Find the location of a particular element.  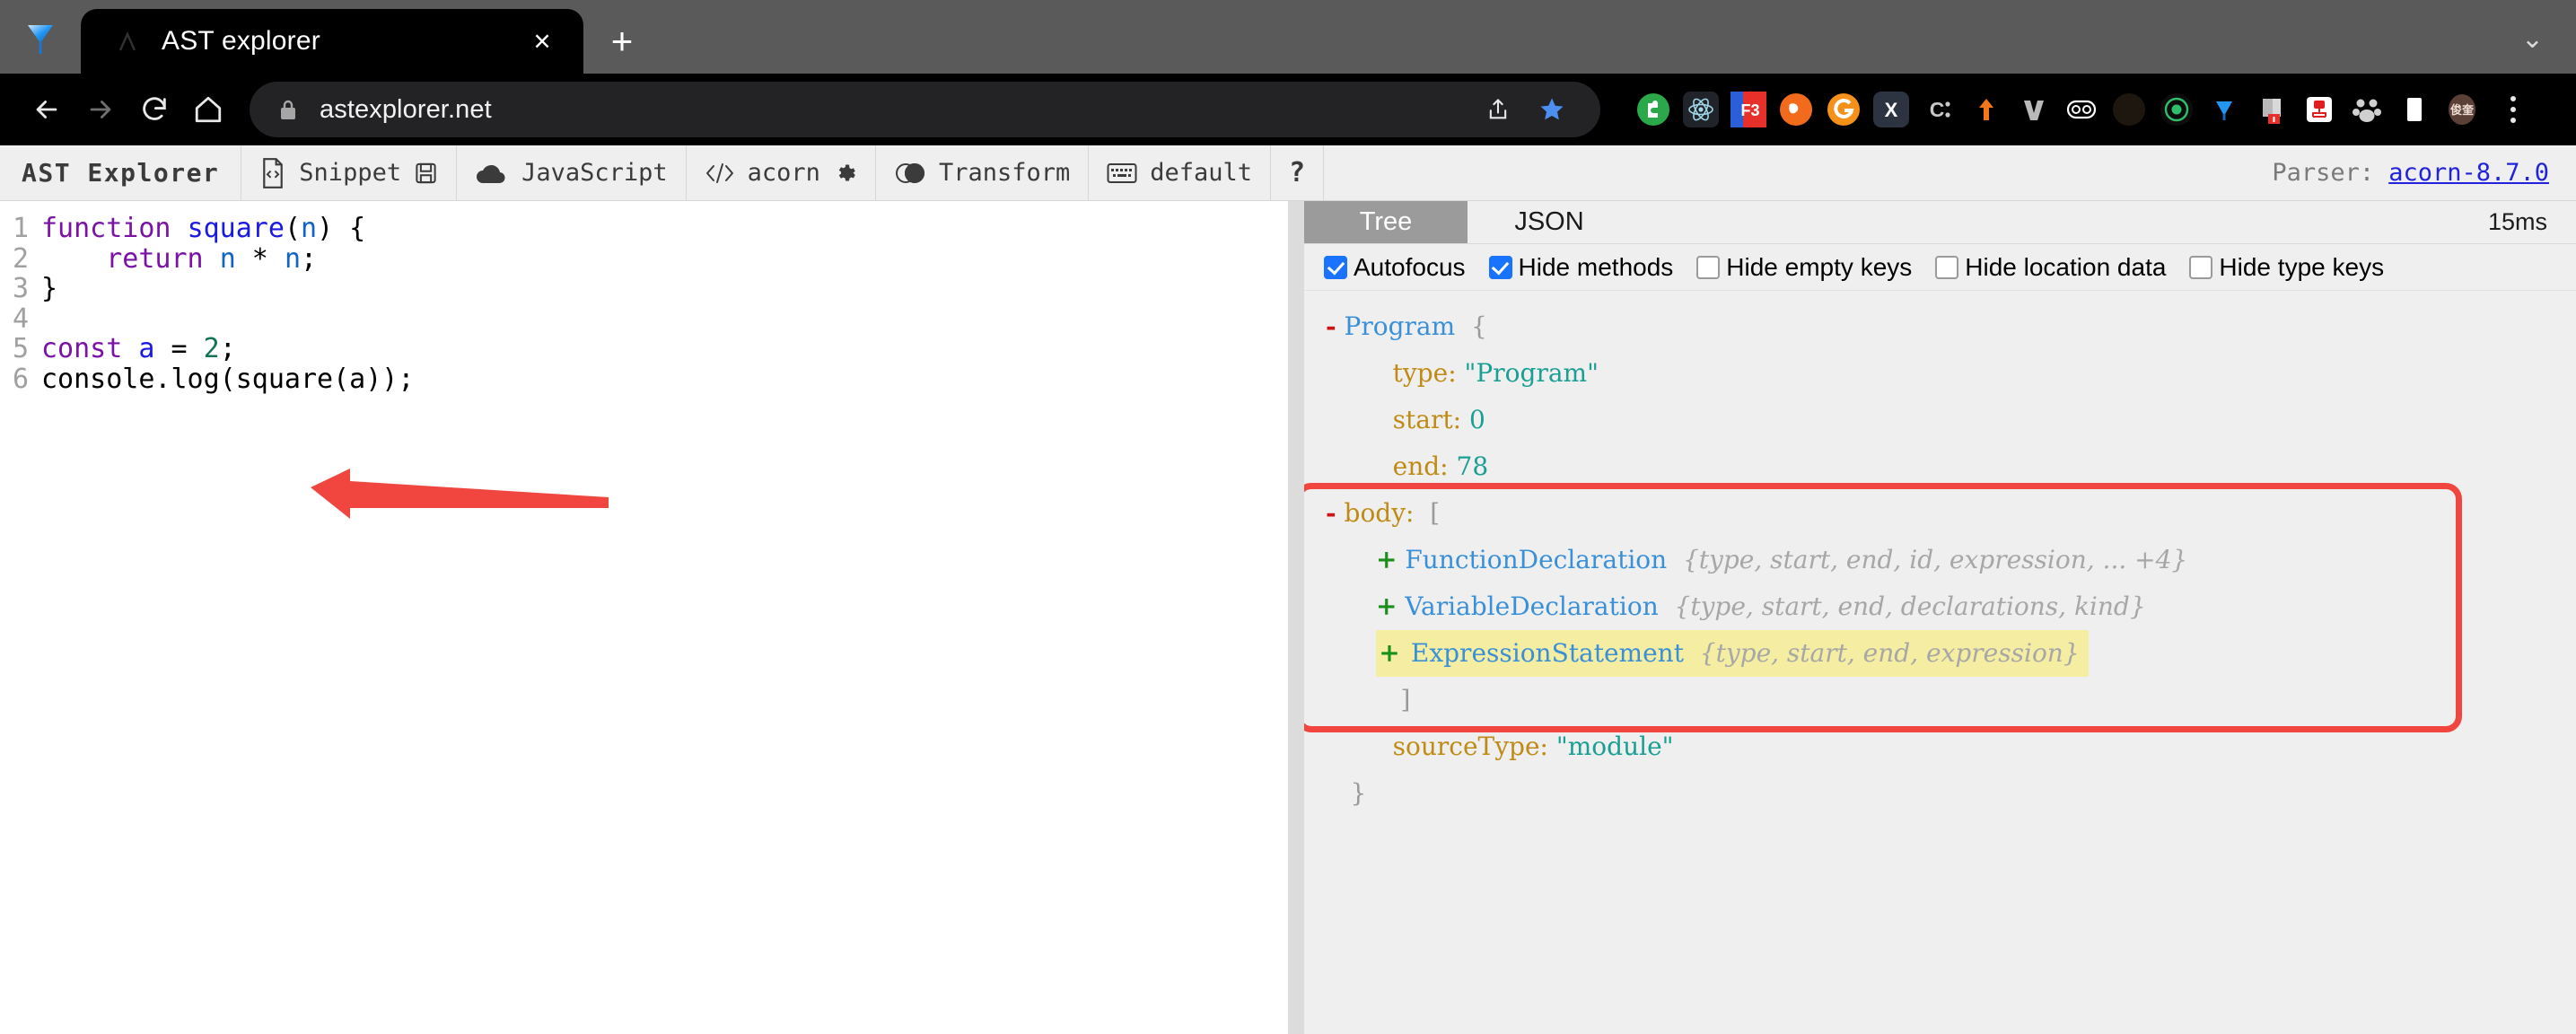

ast-punctuation: [ is located at coordinates (1427, 513).